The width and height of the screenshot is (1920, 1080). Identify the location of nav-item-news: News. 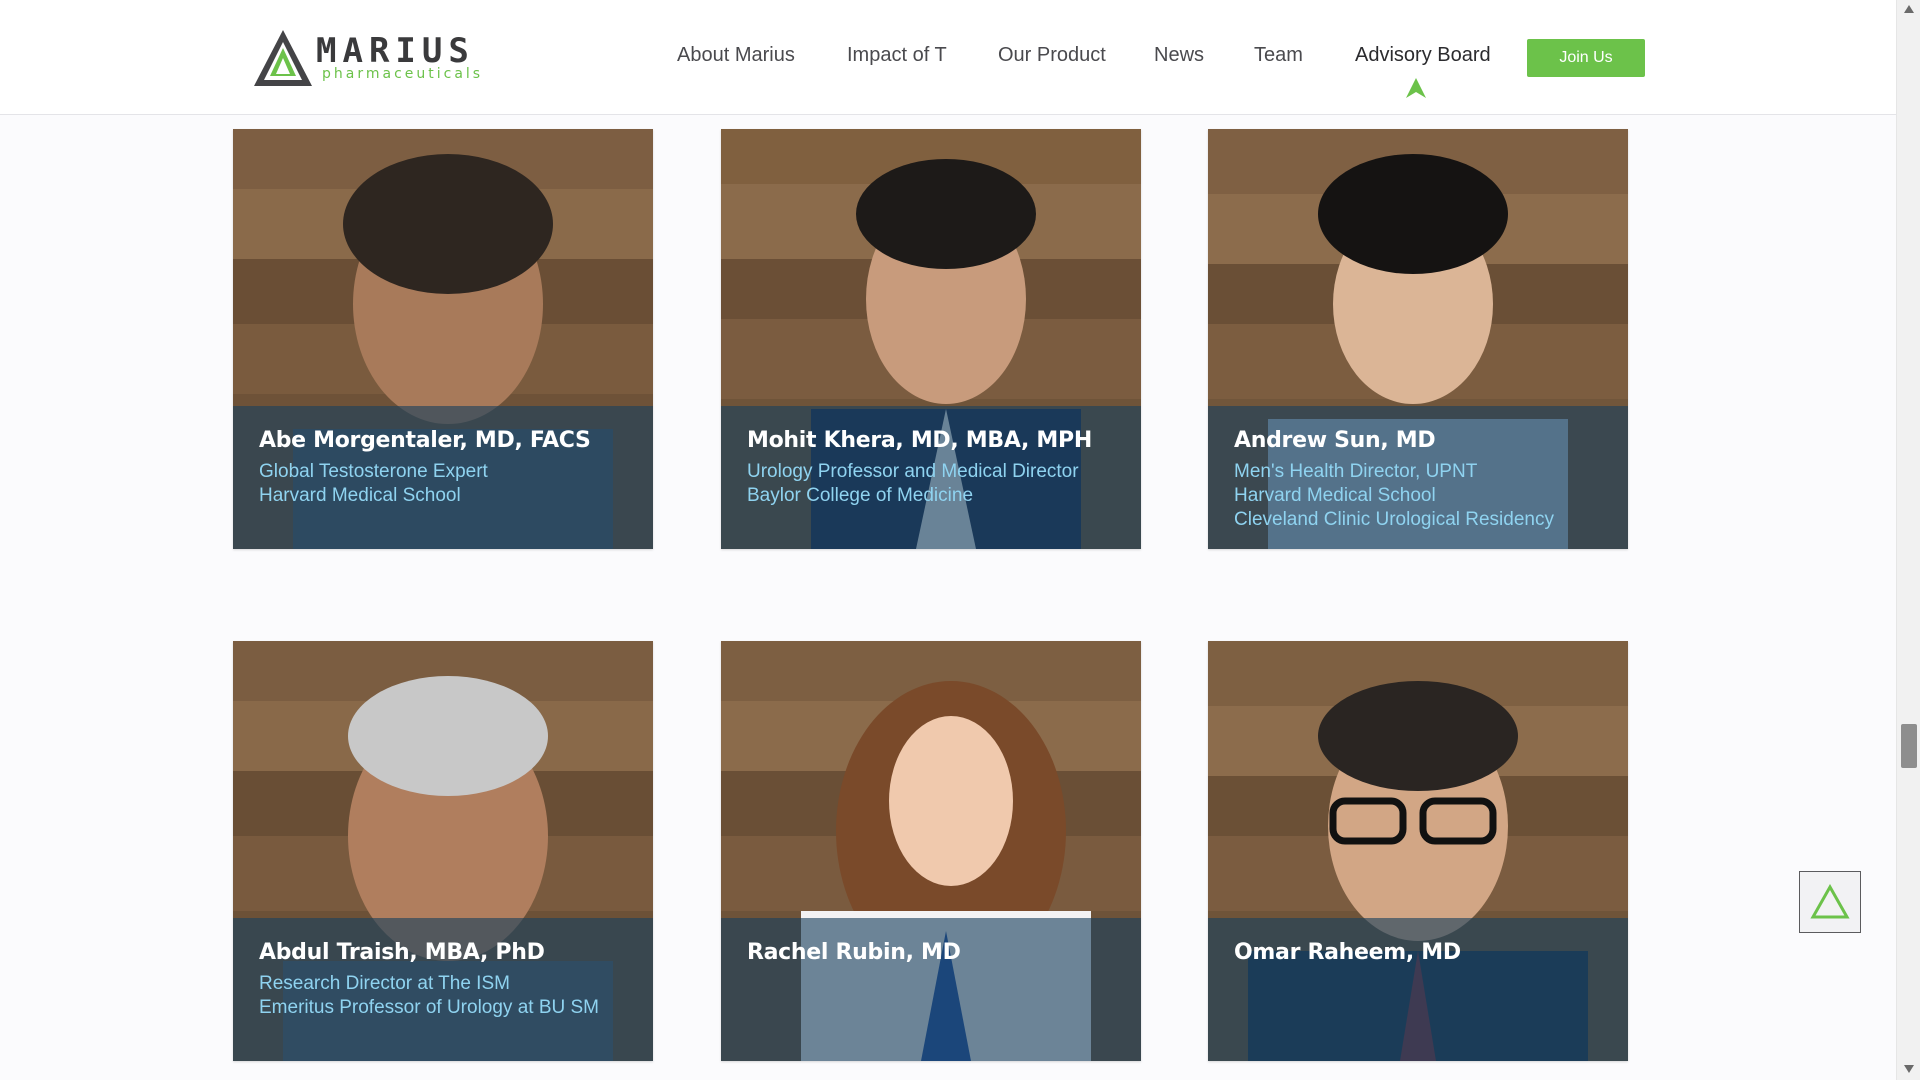
(1179, 55).